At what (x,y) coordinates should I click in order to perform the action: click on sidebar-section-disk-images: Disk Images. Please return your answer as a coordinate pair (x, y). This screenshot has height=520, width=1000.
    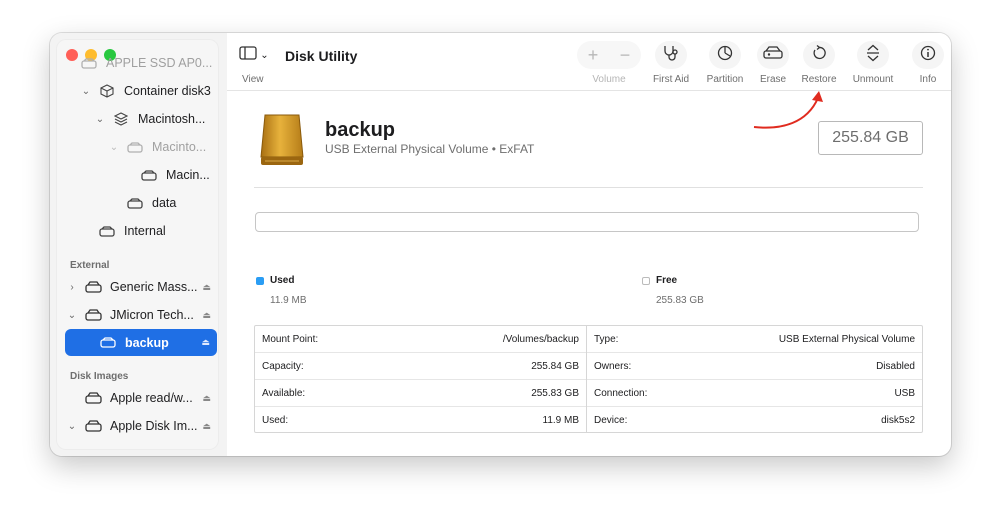
    Looking at the image, I should click on (99, 376).